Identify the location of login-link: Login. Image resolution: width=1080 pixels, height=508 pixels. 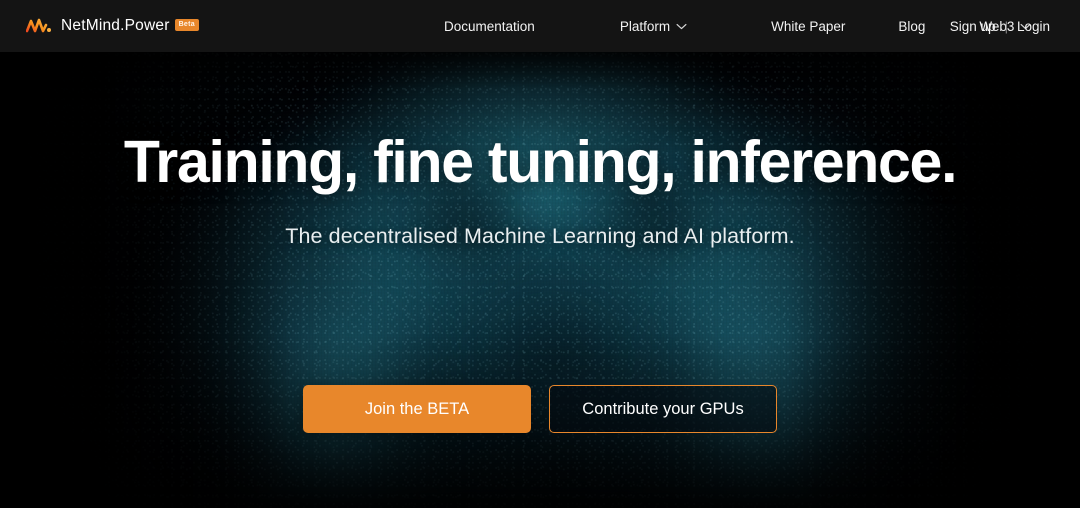
(1033, 26).